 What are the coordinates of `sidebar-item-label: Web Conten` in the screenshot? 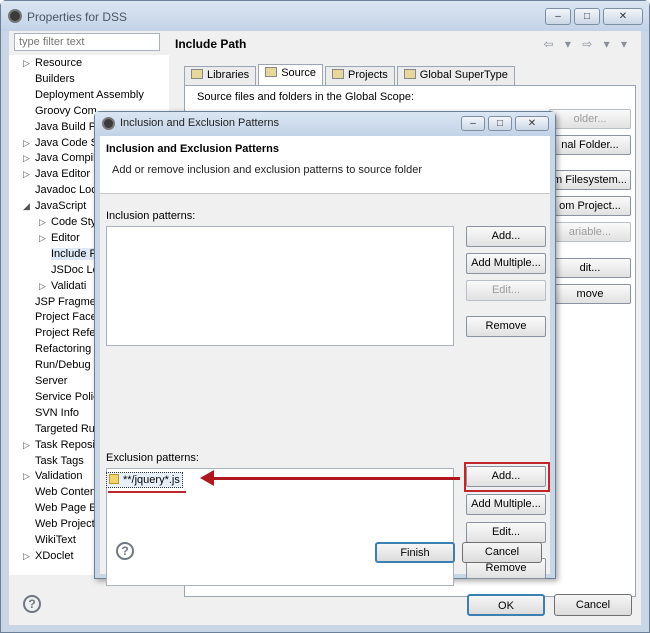 It's located at (65, 492).